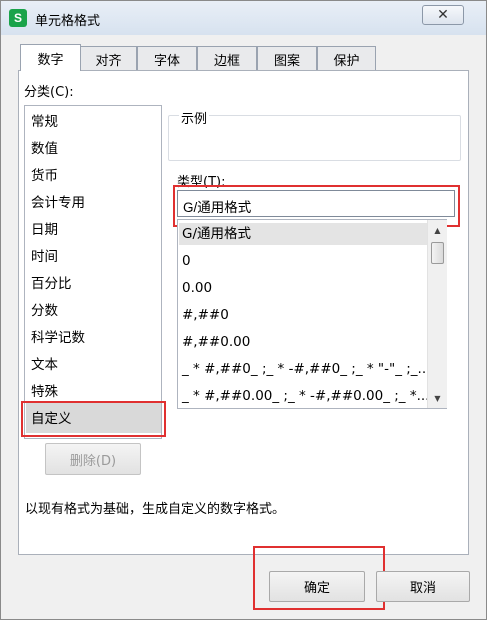  What do you see at coordinates (93, 419) in the screenshot?
I see `custom-category-highlight-box` at bounding box center [93, 419].